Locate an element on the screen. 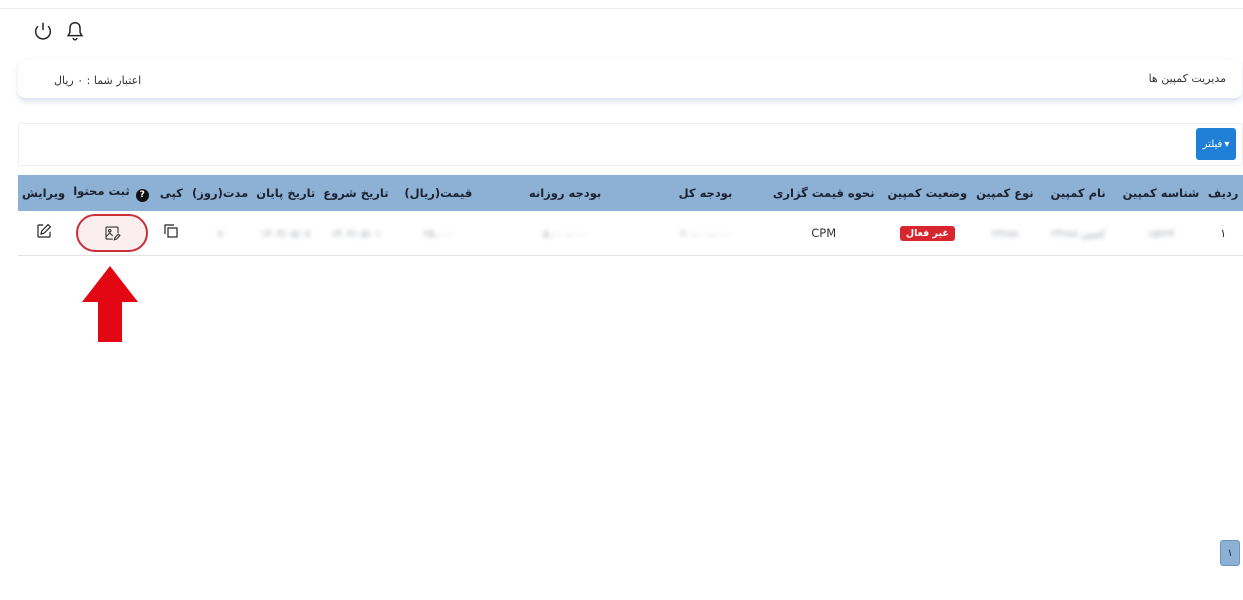 The width and height of the screenshot is (1243, 600). col-duration: مدت(روز) is located at coordinates (220, 193).